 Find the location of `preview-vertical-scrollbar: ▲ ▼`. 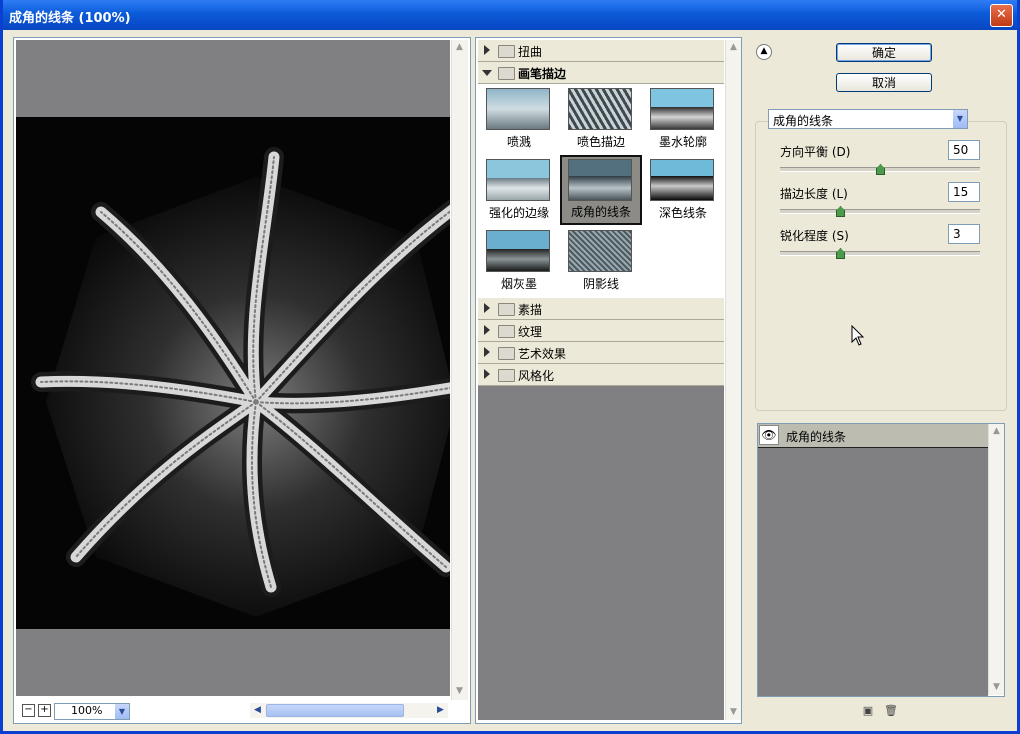

preview-vertical-scrollbar: ▲ ▼ is located at coordinates (459, 370).